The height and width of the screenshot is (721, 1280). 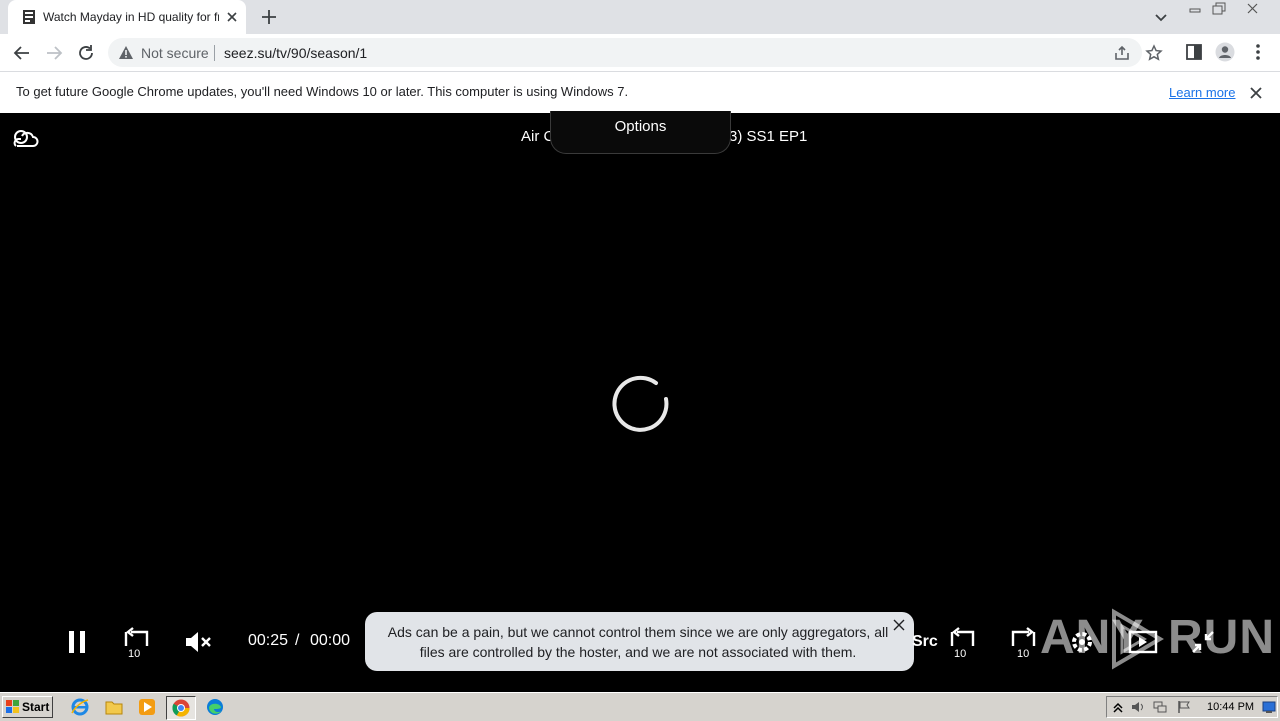 I want to click on cloud-icon, so click(x=25, y=138).